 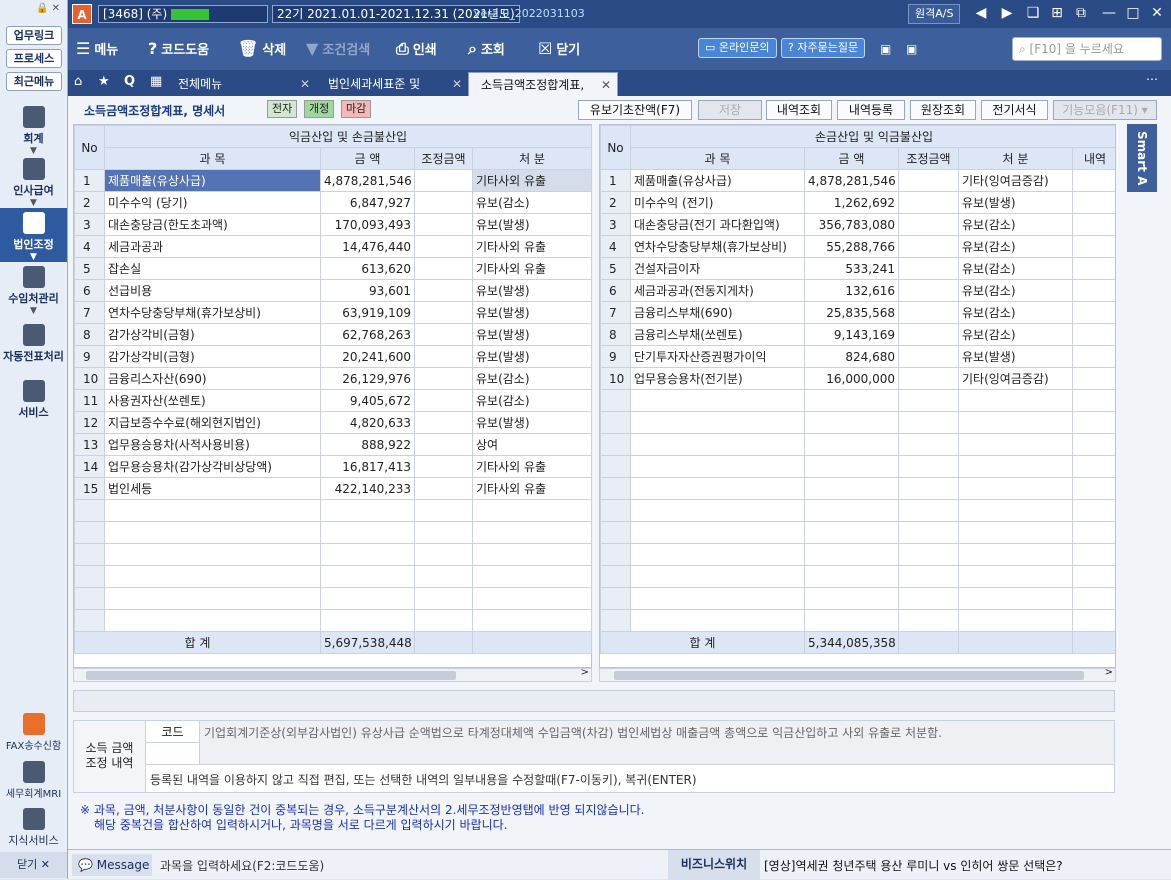 What do you see at coordinates (112, 865) in the screenshot?
I see `message-tab: 💬 Message` at bounding box center [112, 865].